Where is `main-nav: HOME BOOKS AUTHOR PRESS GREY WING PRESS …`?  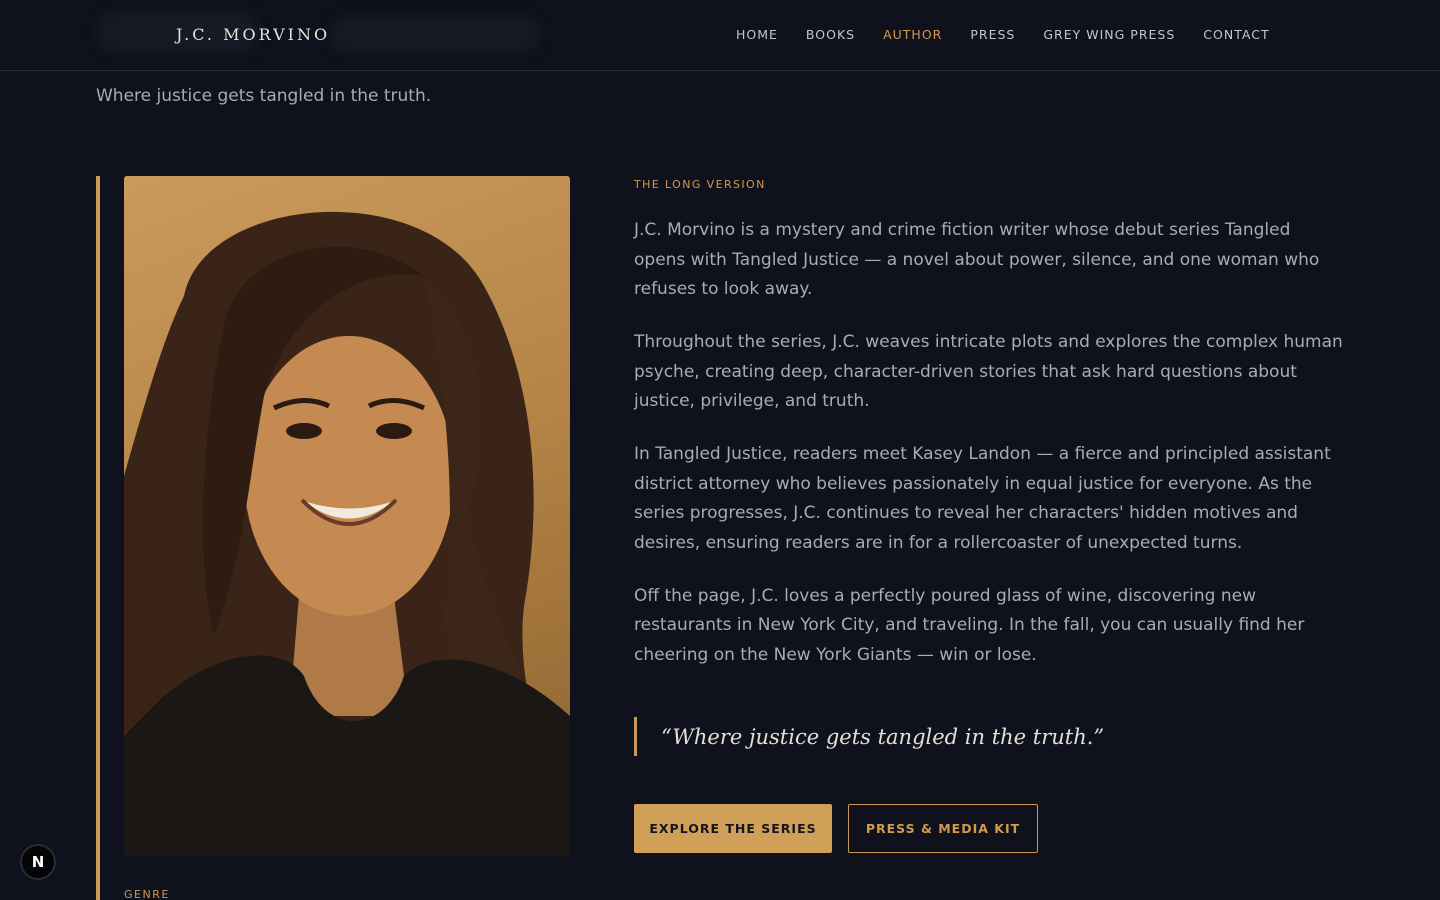 main-nav: HOME BOOKS AUTHOR PRESS GREY WING PRESS … is located at coordinates (1003, 34).